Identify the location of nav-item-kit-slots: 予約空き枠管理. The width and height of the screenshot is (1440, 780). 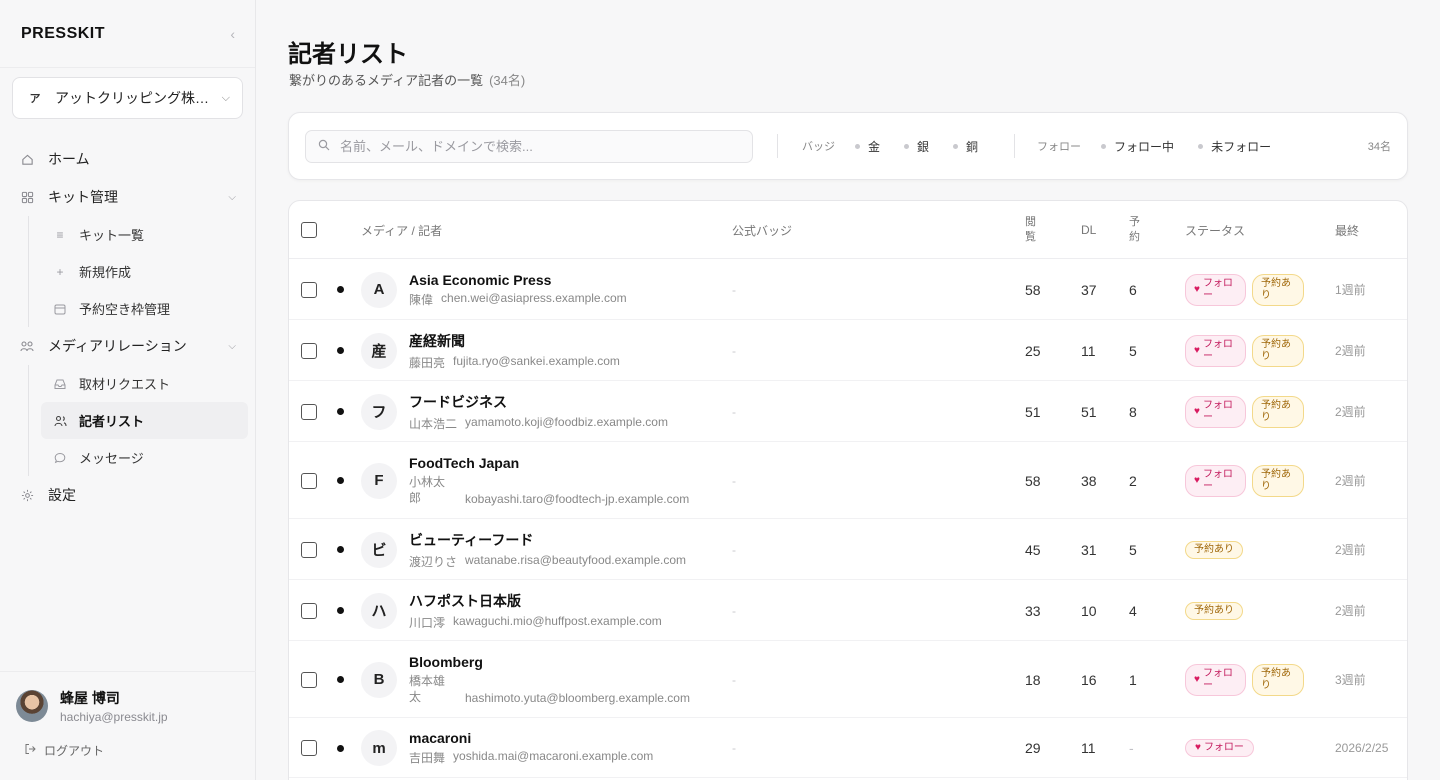
(144, 308).